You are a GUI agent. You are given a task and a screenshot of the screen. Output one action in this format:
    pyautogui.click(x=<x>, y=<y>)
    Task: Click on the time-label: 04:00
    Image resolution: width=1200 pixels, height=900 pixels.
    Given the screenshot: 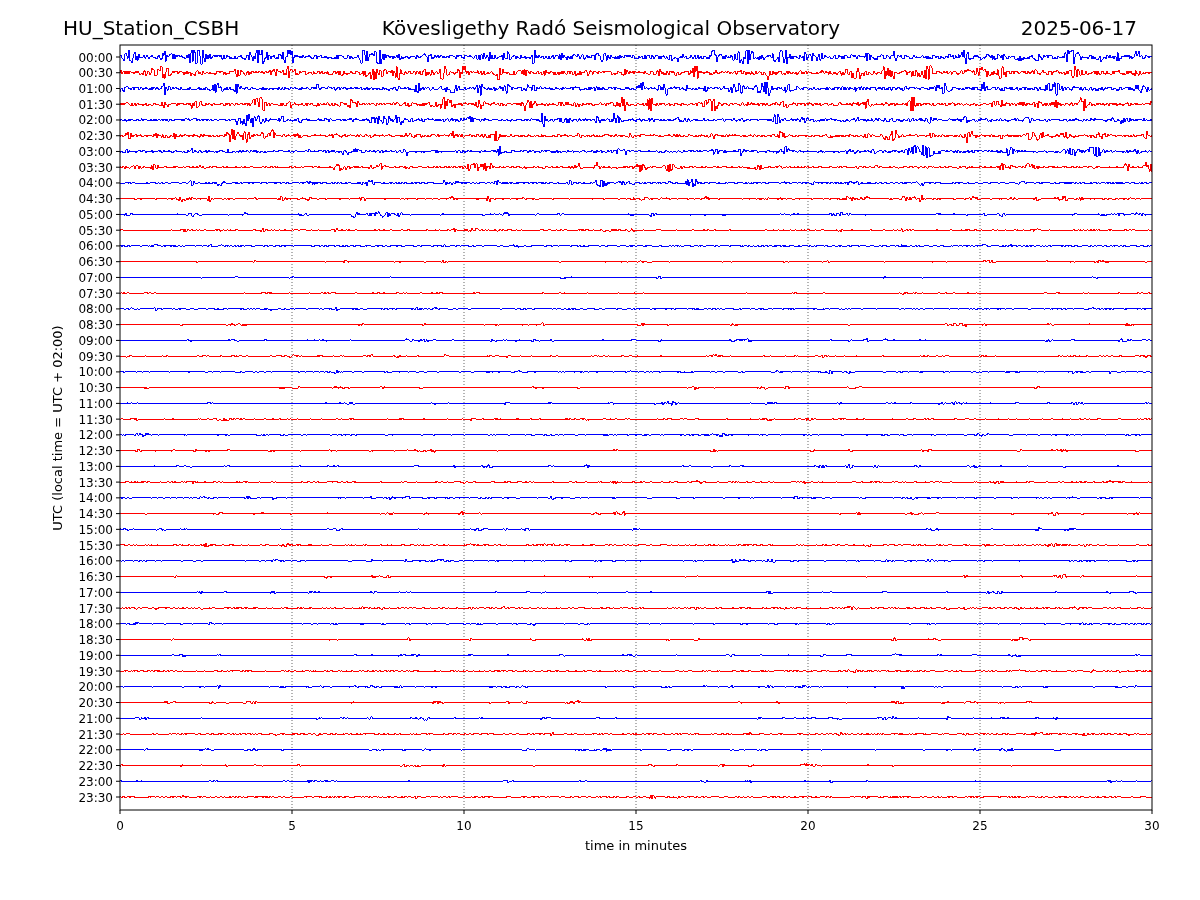 What is the action you would take?
    pyautogui.click(x=95, y=183)
    